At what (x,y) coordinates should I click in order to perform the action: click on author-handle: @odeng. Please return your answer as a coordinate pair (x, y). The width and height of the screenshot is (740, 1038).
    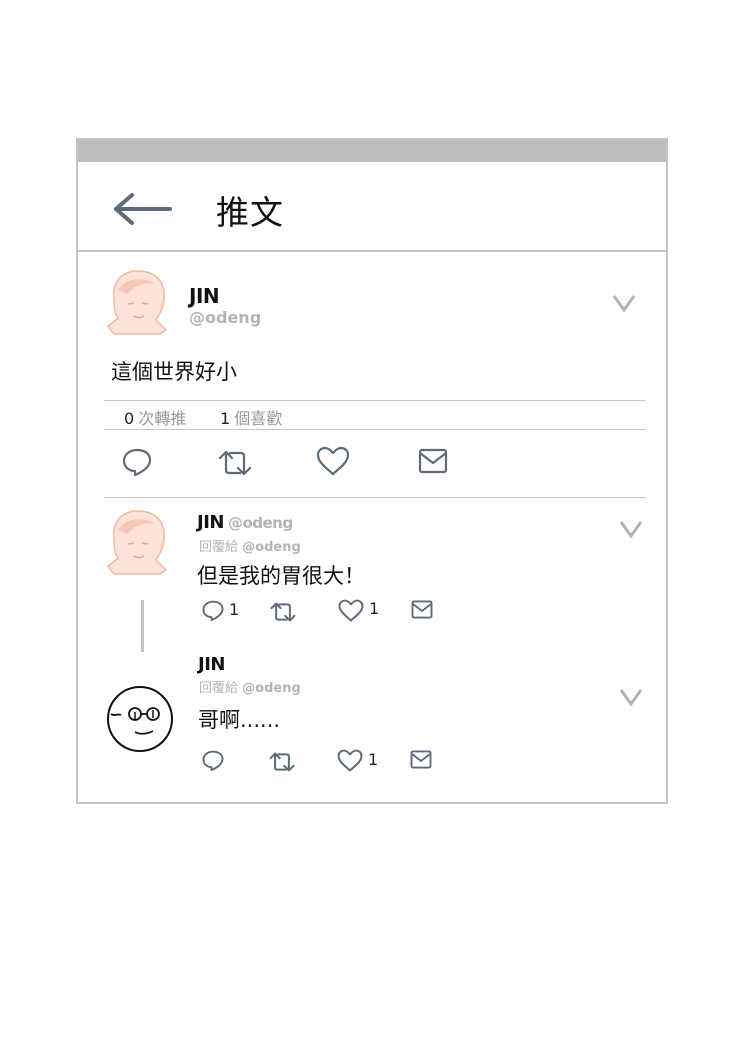
    Looking at the image, I should click on (225, 317).